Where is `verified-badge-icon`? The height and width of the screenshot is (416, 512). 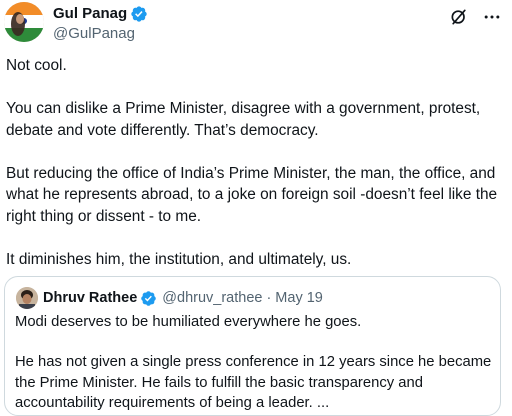 verified-badge-icon is located at coordinates (139, 14).